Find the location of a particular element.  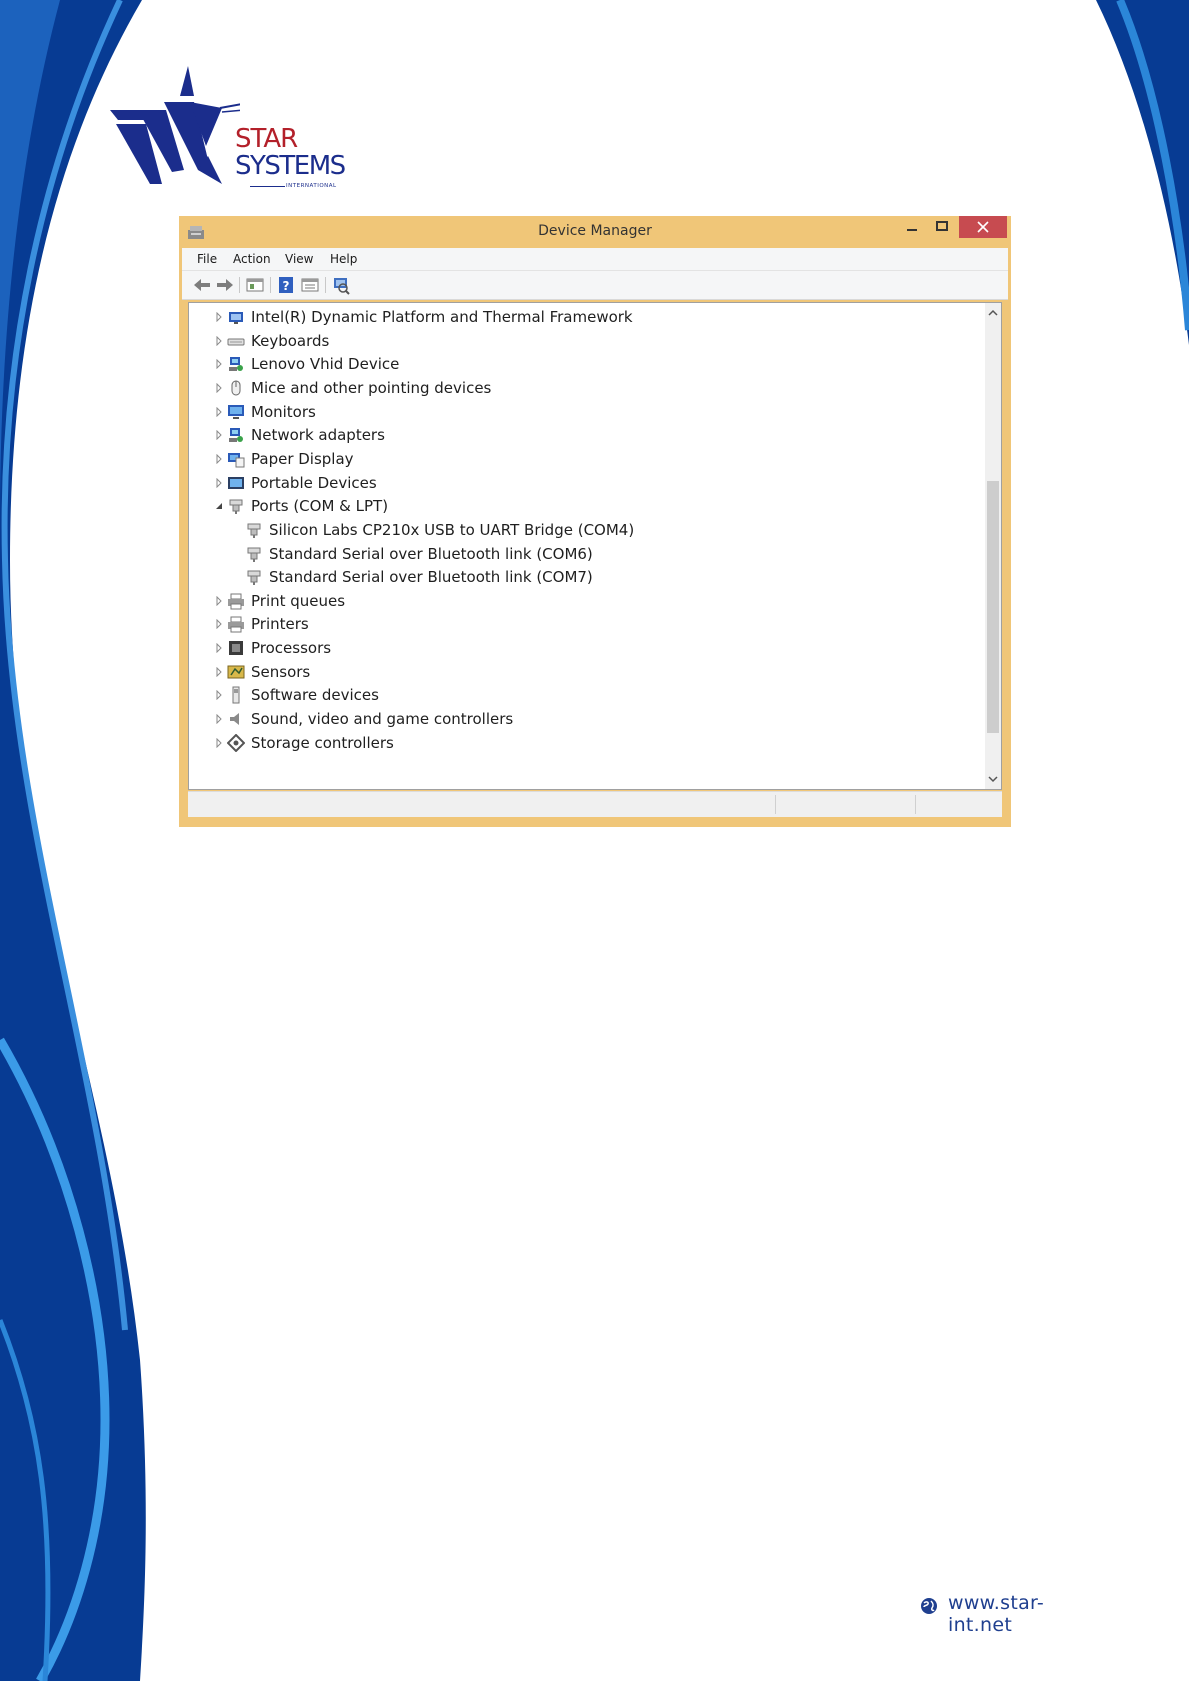

tree-item-label: Mice and other pointing devices is located at coordinates (371, 387).